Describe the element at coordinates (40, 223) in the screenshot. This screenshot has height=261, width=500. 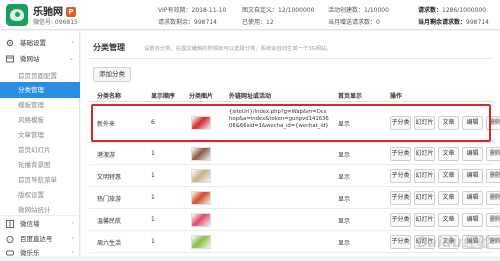
I see `sidebar-group-wall: 微信墙 ›` at that location.